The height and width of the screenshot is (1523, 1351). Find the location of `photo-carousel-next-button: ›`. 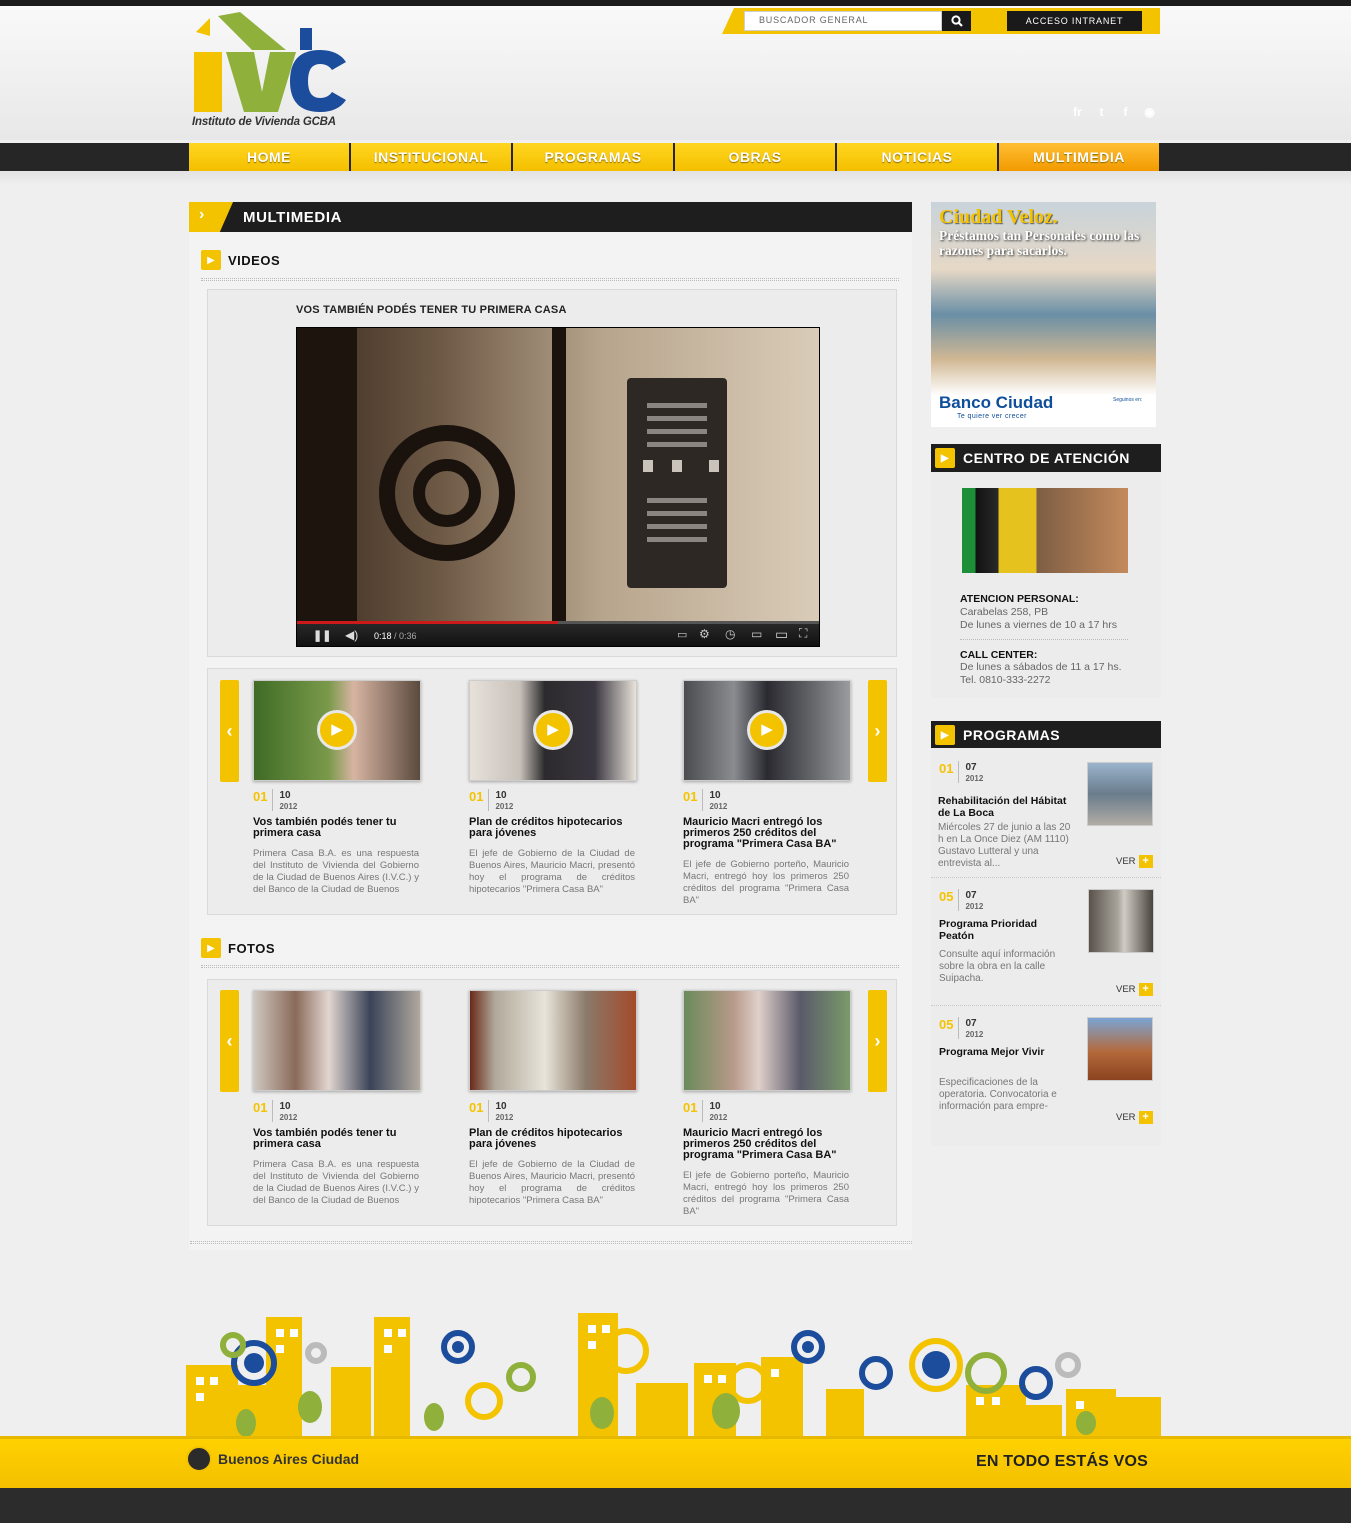

photo-carousel-next-button: › is located at coordinates (877, 1041).